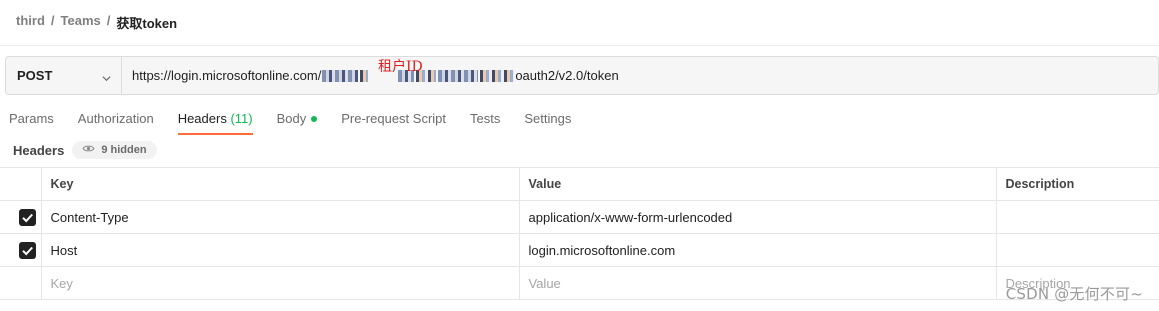 The width and height of the screenshot is (1159, 311). What do you see at coordinates (30, 22) in the screenshot?
I see `breadcrumb-item-third: third` at bounding box center [30, 22].